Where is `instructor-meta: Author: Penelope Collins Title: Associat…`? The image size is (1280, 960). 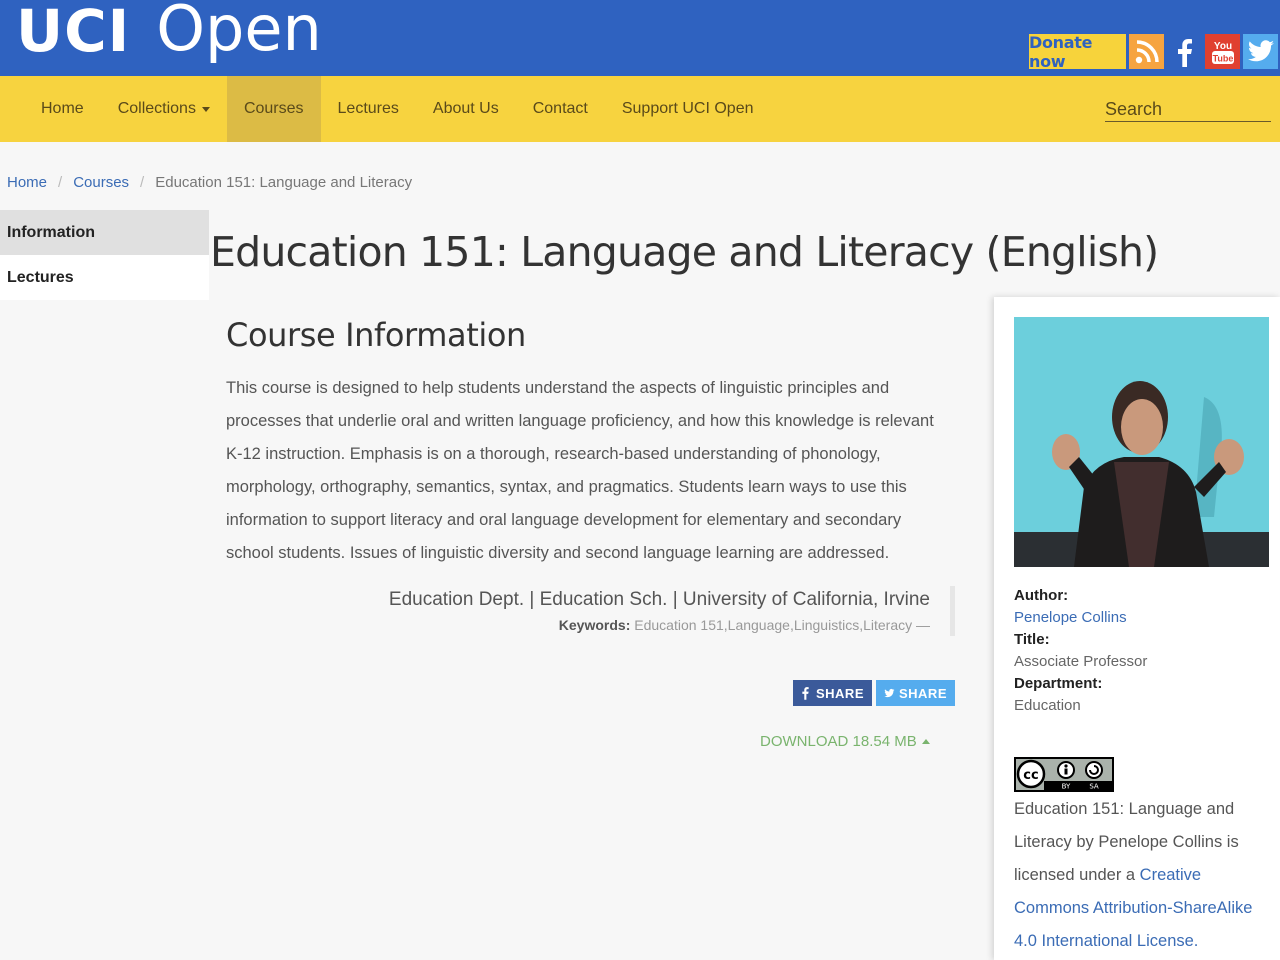
instructor-meta: Author: Penelope Collins Title: Associat… is located at coordinates (1139, 651).